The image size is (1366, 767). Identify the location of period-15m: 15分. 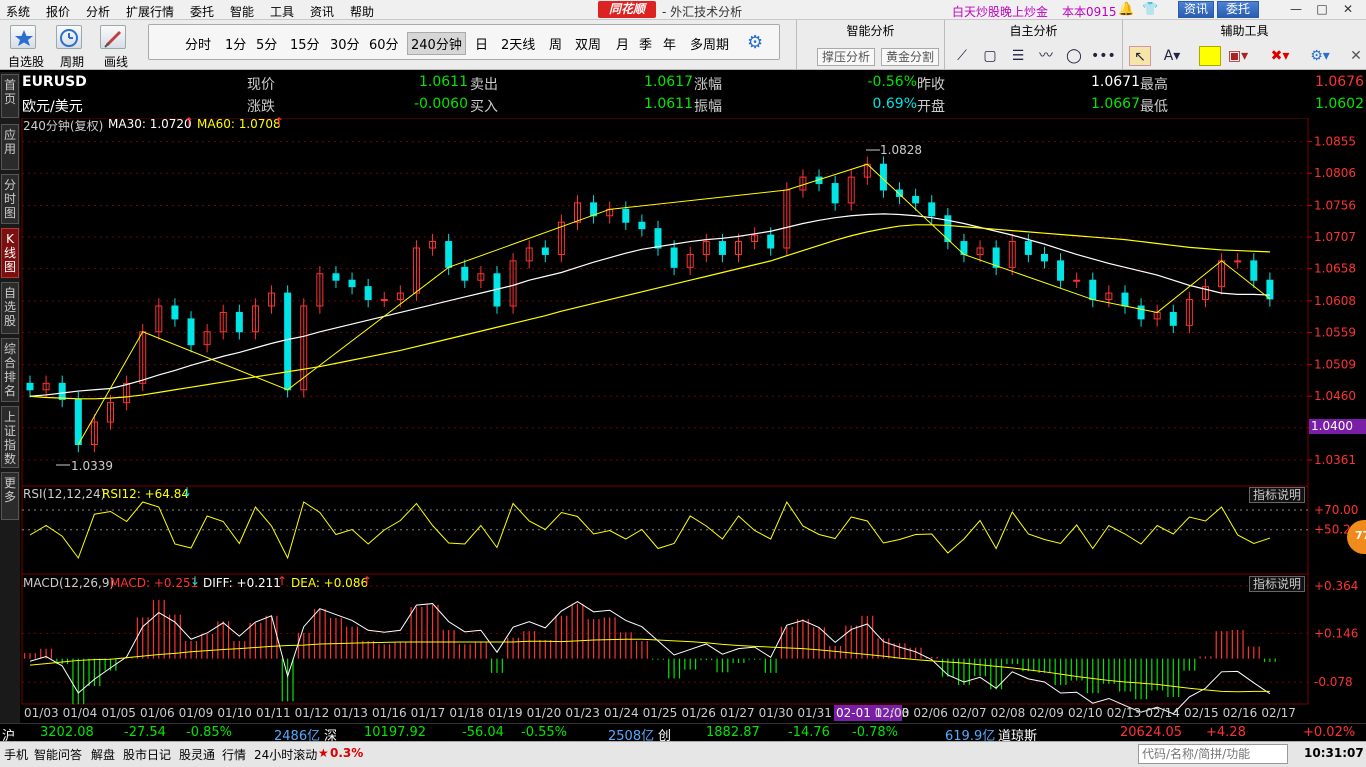
(305, 43).